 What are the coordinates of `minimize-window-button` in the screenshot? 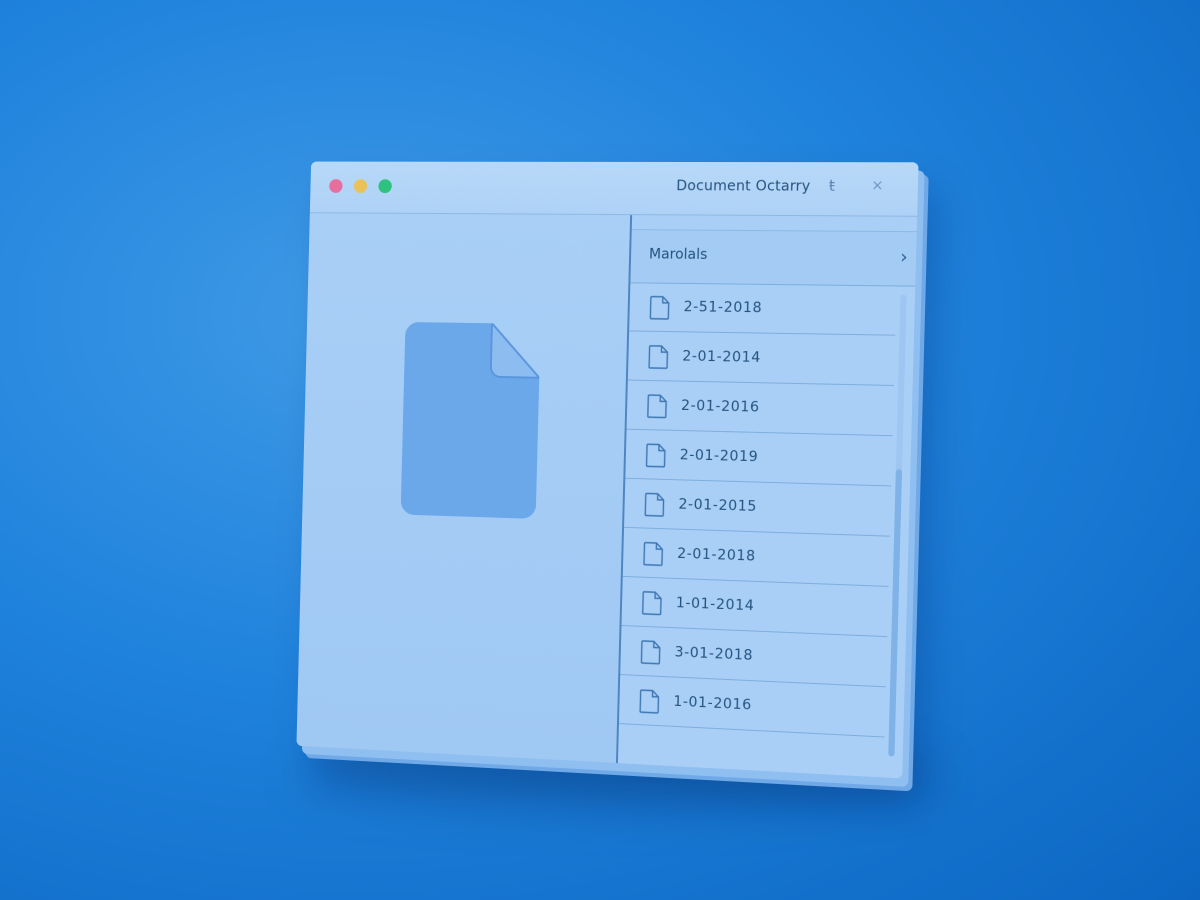 It's located at (361, 186).